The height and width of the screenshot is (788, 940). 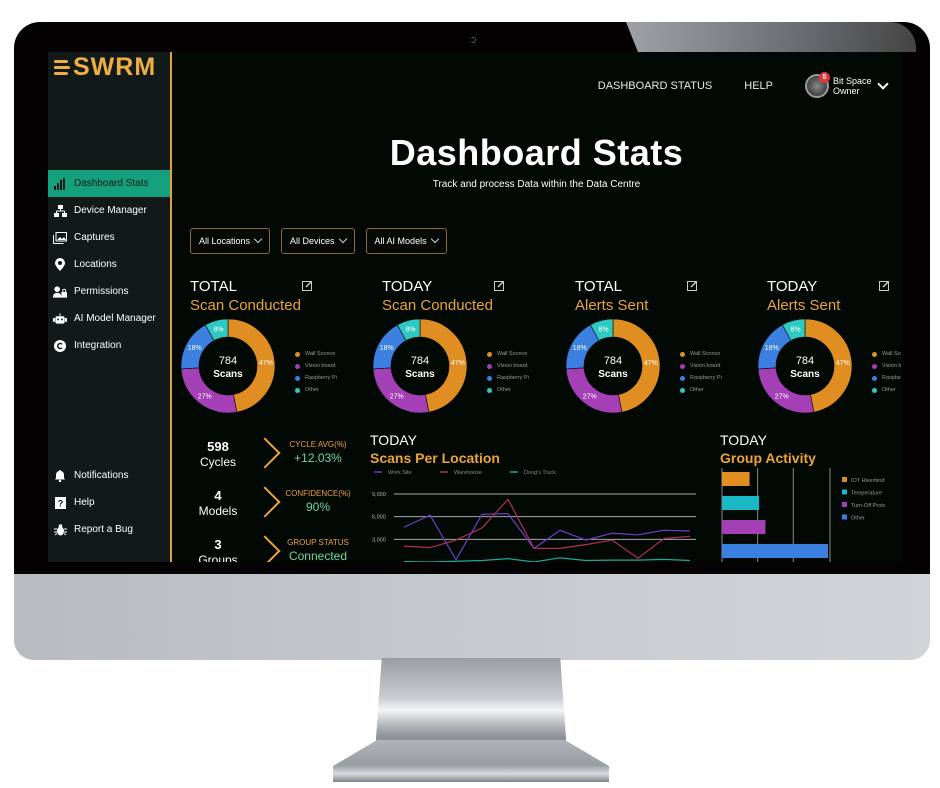 I want to click on sidebar-item-report-bug: Report a Bug, so click(x=109, y=529).